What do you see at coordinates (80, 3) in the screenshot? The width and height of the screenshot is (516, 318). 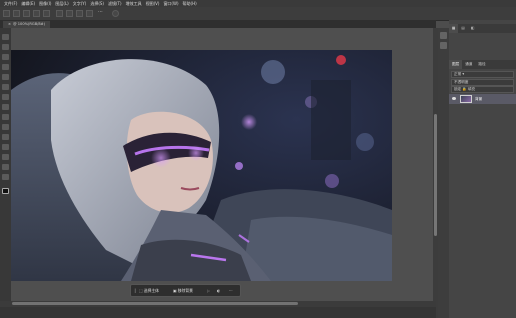 I see `menu-type: 文字(Y)` at bounding box center [80, 3].